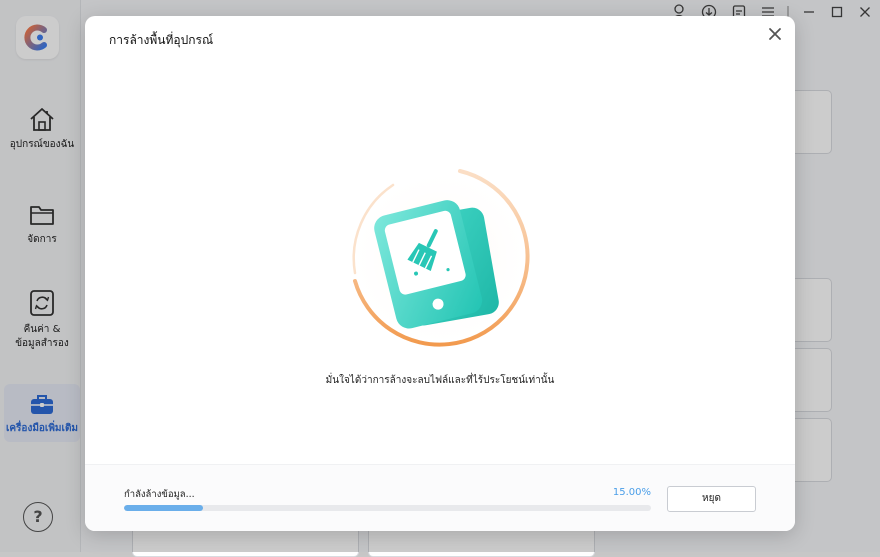 This screenshot has height=557, width=880. I want to click on cleaning-illustration, so click(440, 259).